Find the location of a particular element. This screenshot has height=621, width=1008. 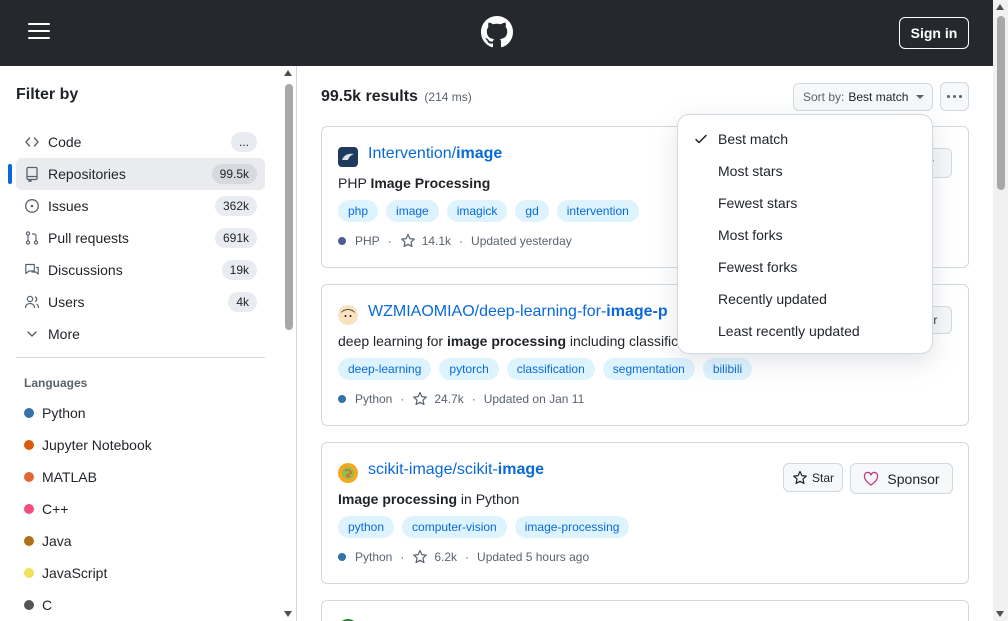

sort-option-recently-updated: Recently updated is located at coordinates (806, 299).